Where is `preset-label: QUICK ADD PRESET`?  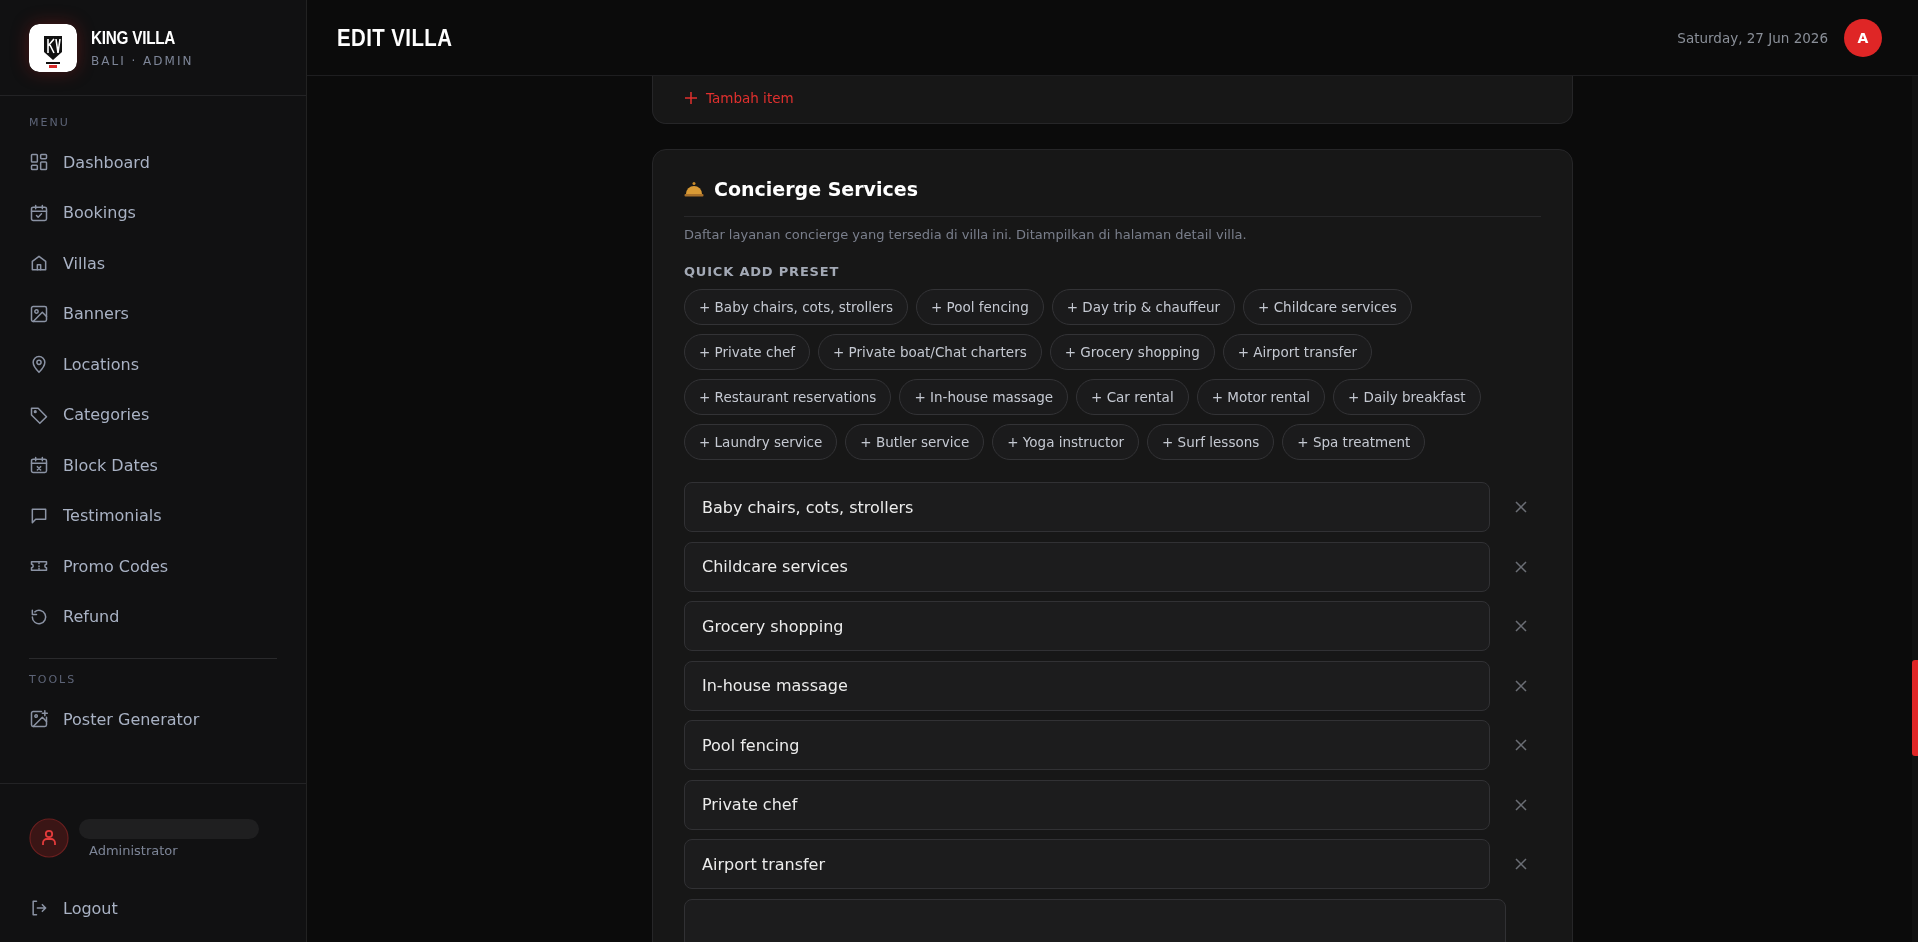
preset-label: QUICK ADD PRESET is located at coordinates (762, 271).